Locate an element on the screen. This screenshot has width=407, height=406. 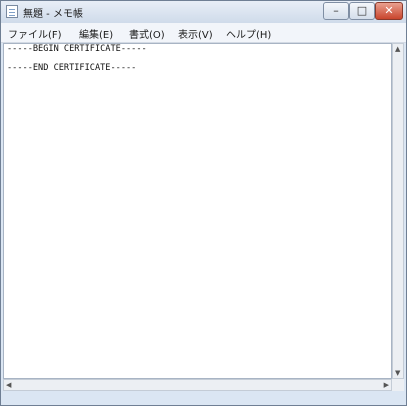
minimize-button: – is located at coordinates (336, 11).